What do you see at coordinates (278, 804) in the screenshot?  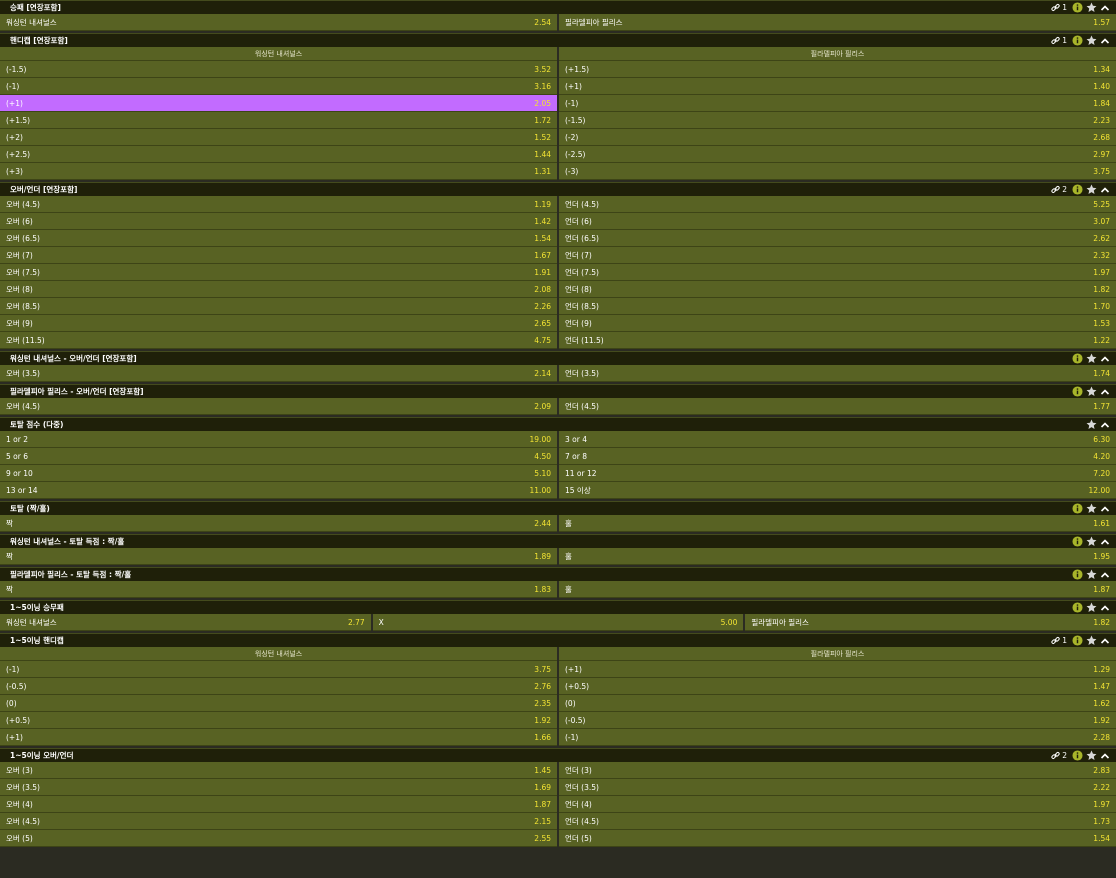 I see `odds-button: 오버 (4) 1.87` at bounding box center [278, 804].